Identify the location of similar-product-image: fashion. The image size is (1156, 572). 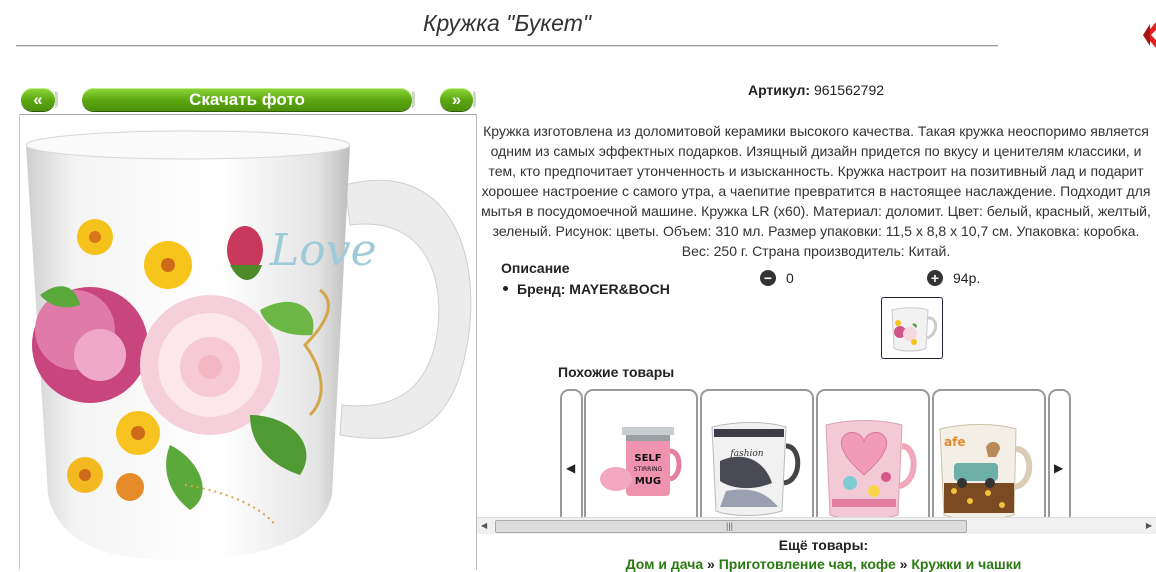
(756, 469).